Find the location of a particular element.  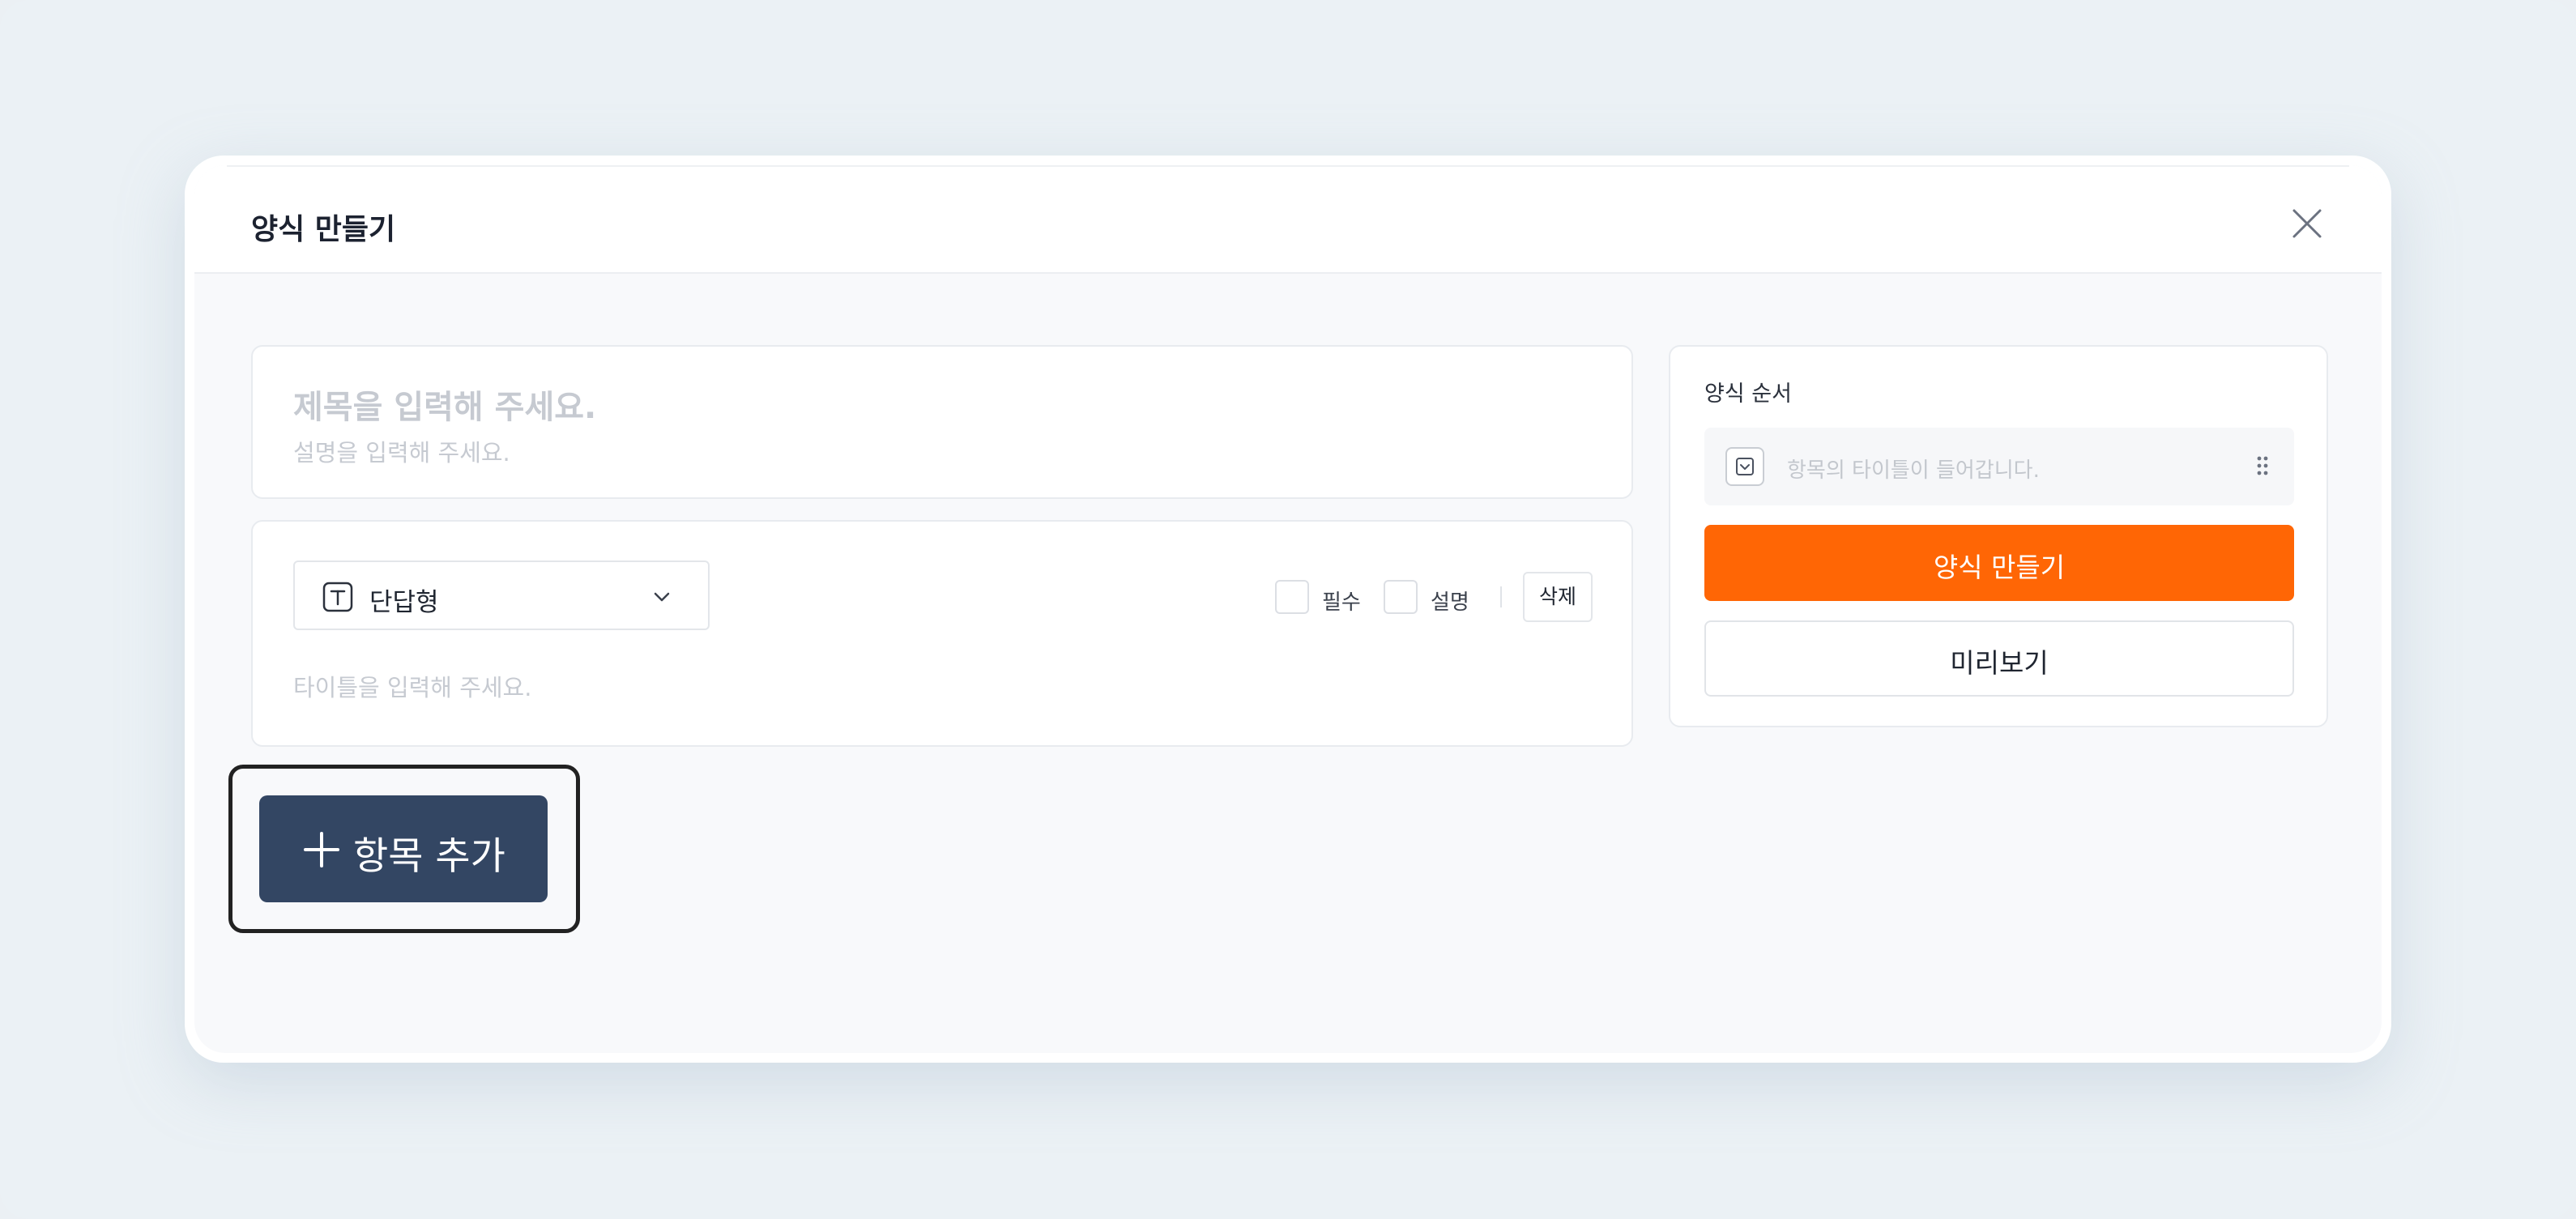

create-form-button: 양식 만들기 is located at coordinates (1999, 563).